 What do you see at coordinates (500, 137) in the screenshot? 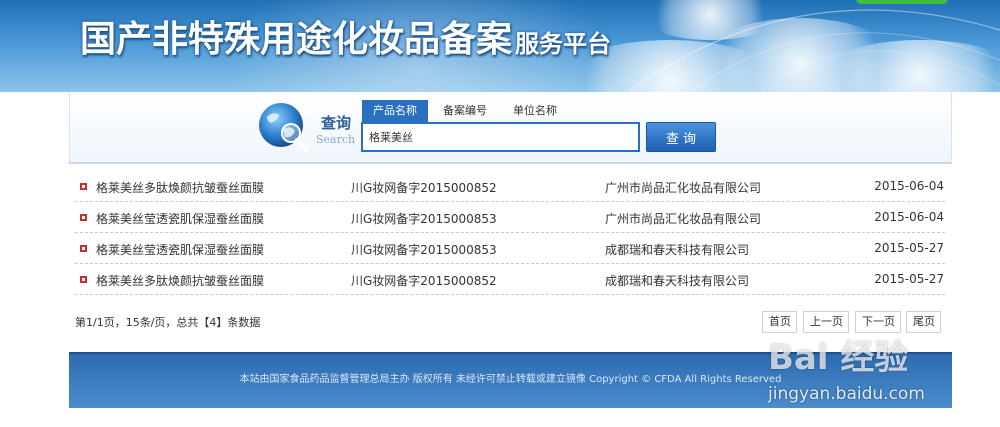
I see `search-input` at bounding box center [500, 137].